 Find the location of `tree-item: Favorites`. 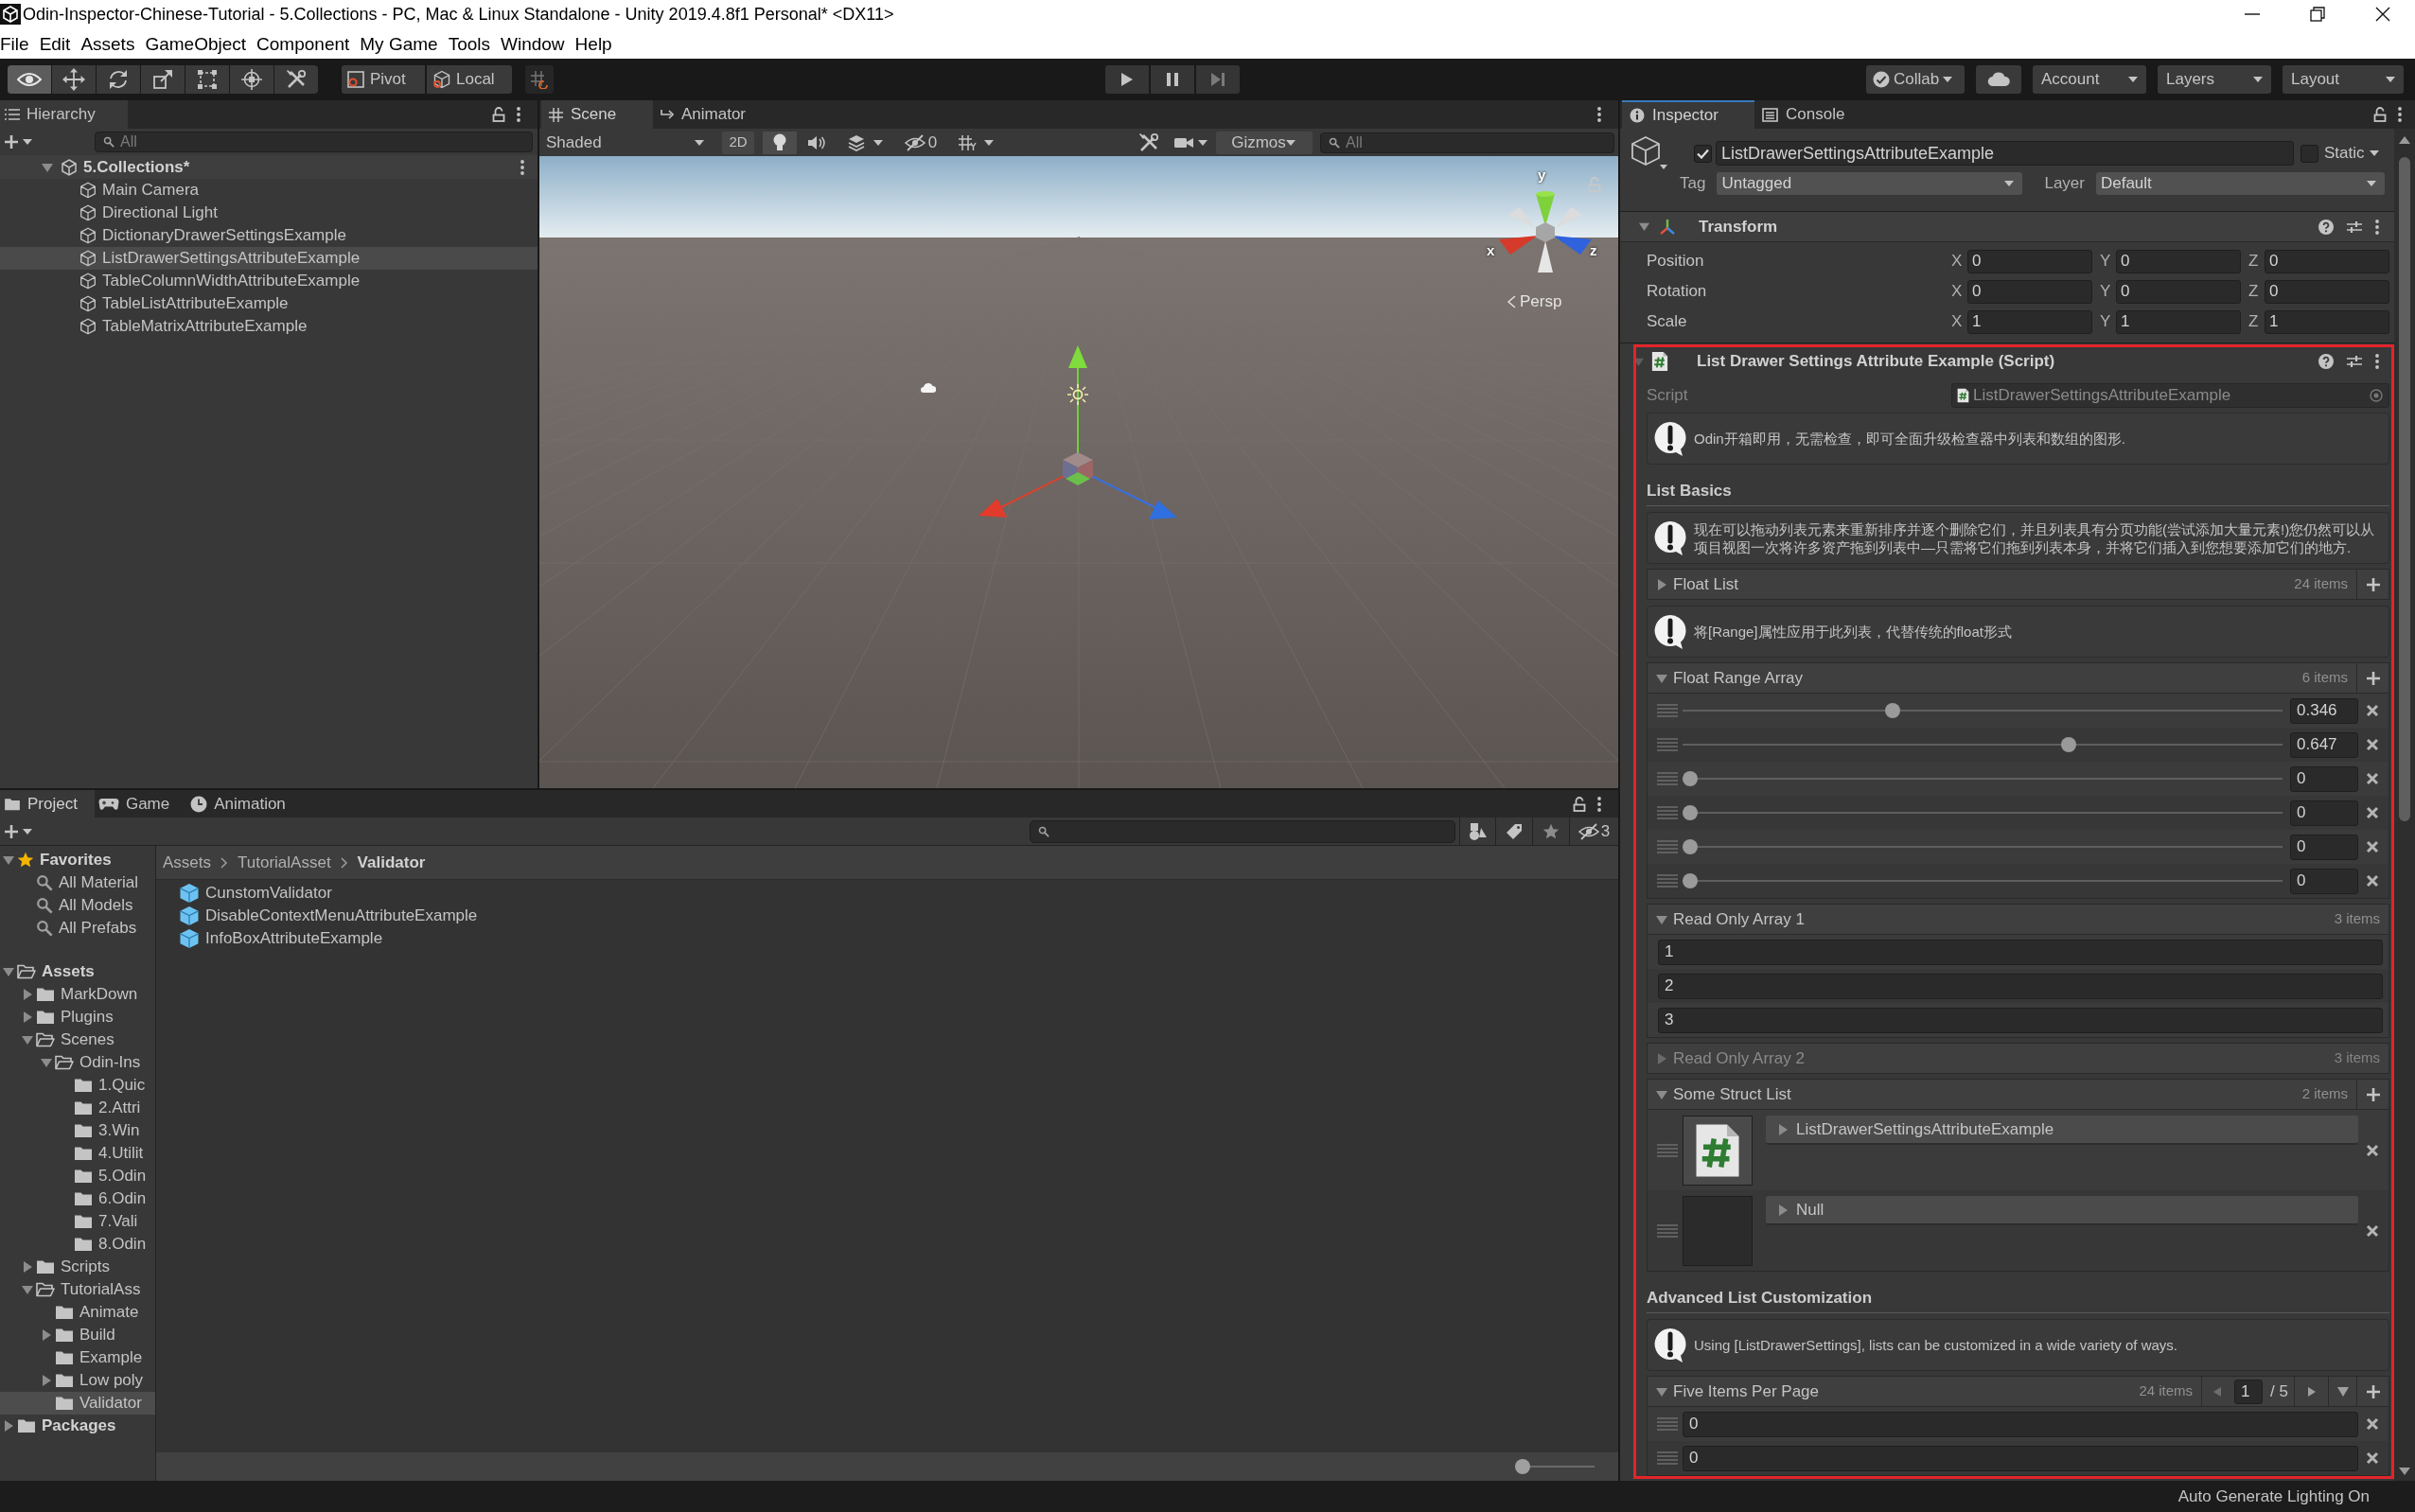

tree-item: Favorites is located at coordinates (77, 860).